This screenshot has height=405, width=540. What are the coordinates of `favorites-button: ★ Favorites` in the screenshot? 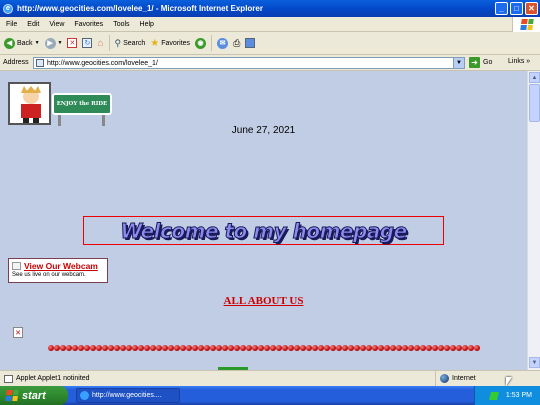 It's located at (170, 43).